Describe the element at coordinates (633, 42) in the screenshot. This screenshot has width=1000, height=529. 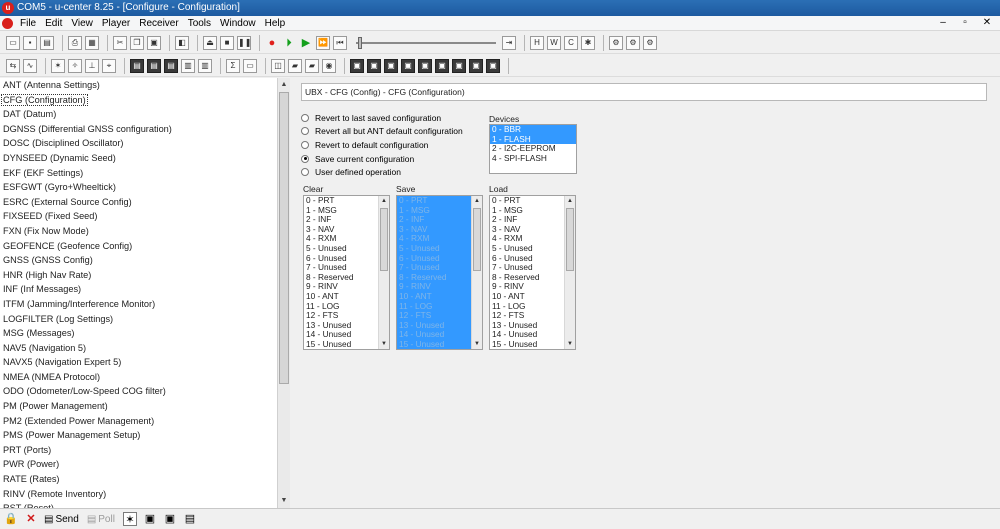
I see `gear-alt-icon: ⚙` at that location.